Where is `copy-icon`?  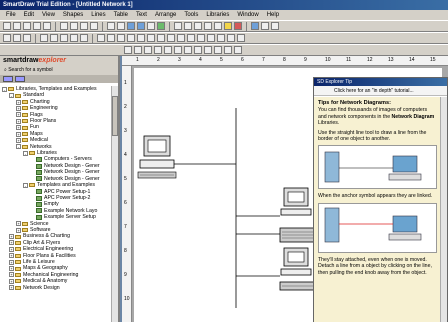 copy-icon is located at coordinates (74, 26).